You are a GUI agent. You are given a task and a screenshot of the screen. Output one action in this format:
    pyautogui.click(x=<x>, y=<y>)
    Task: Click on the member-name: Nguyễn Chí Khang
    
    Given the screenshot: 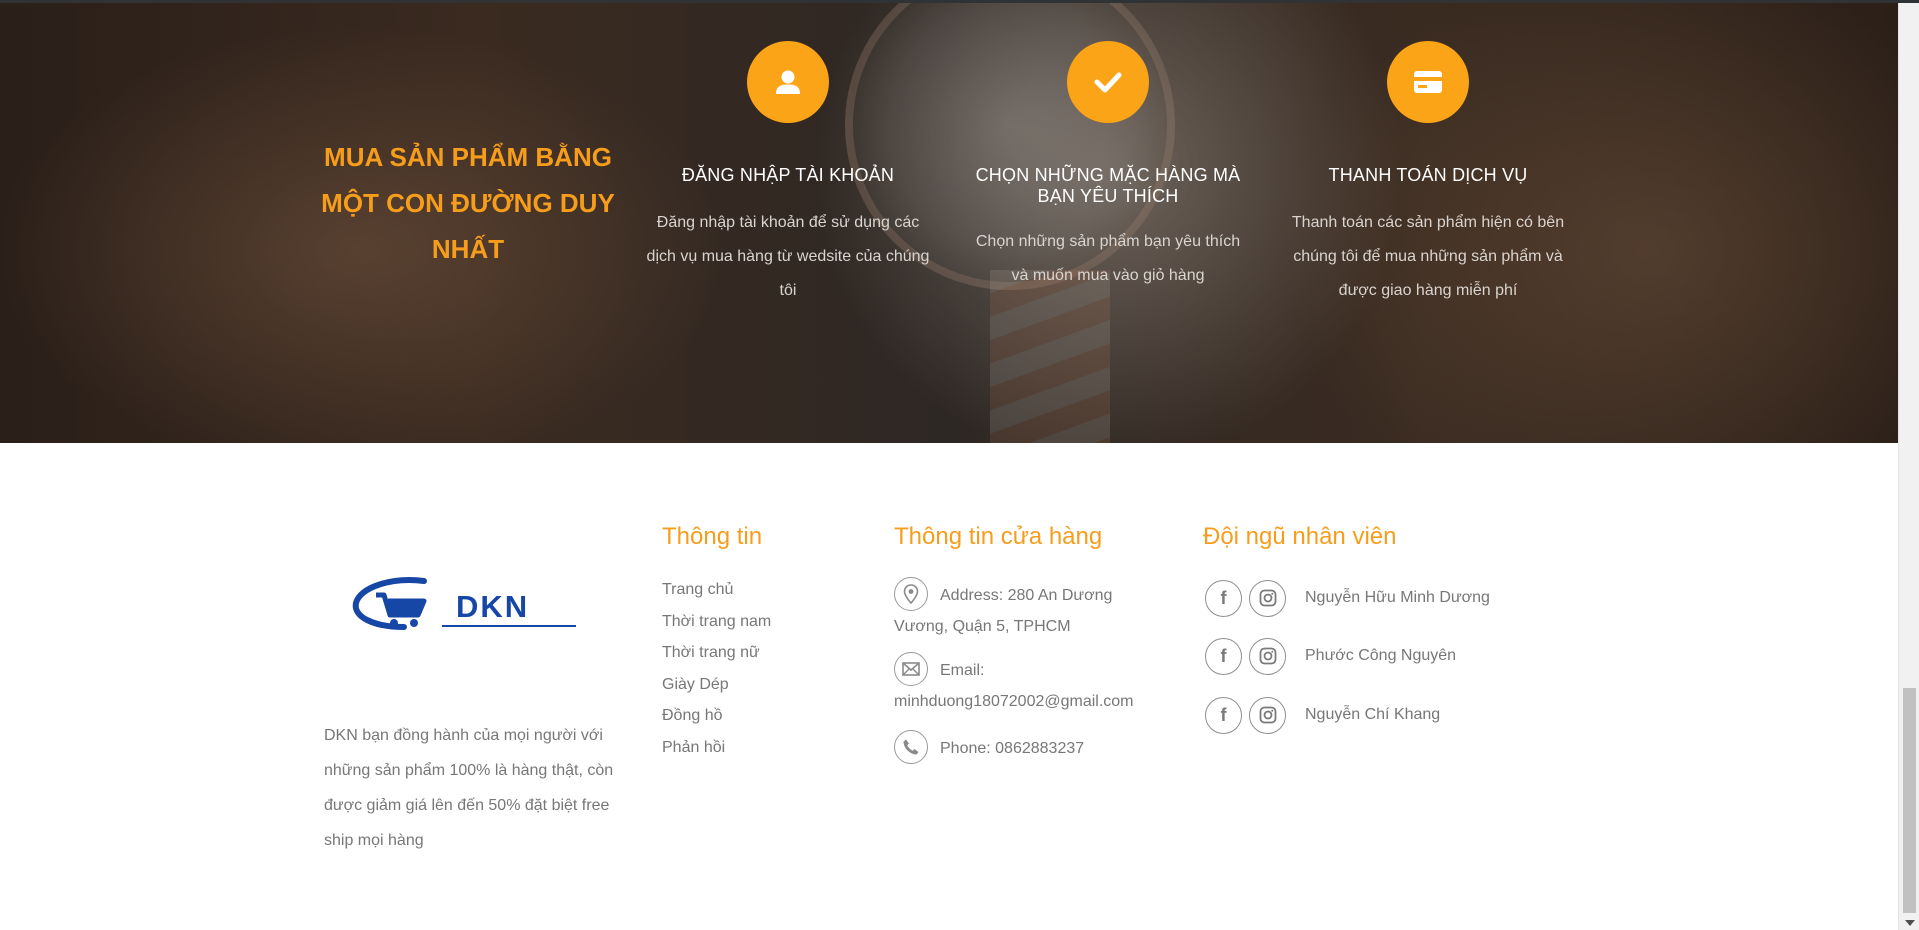 What is the action you would take?
    pyautogui.click(x=1373, y=714)
    